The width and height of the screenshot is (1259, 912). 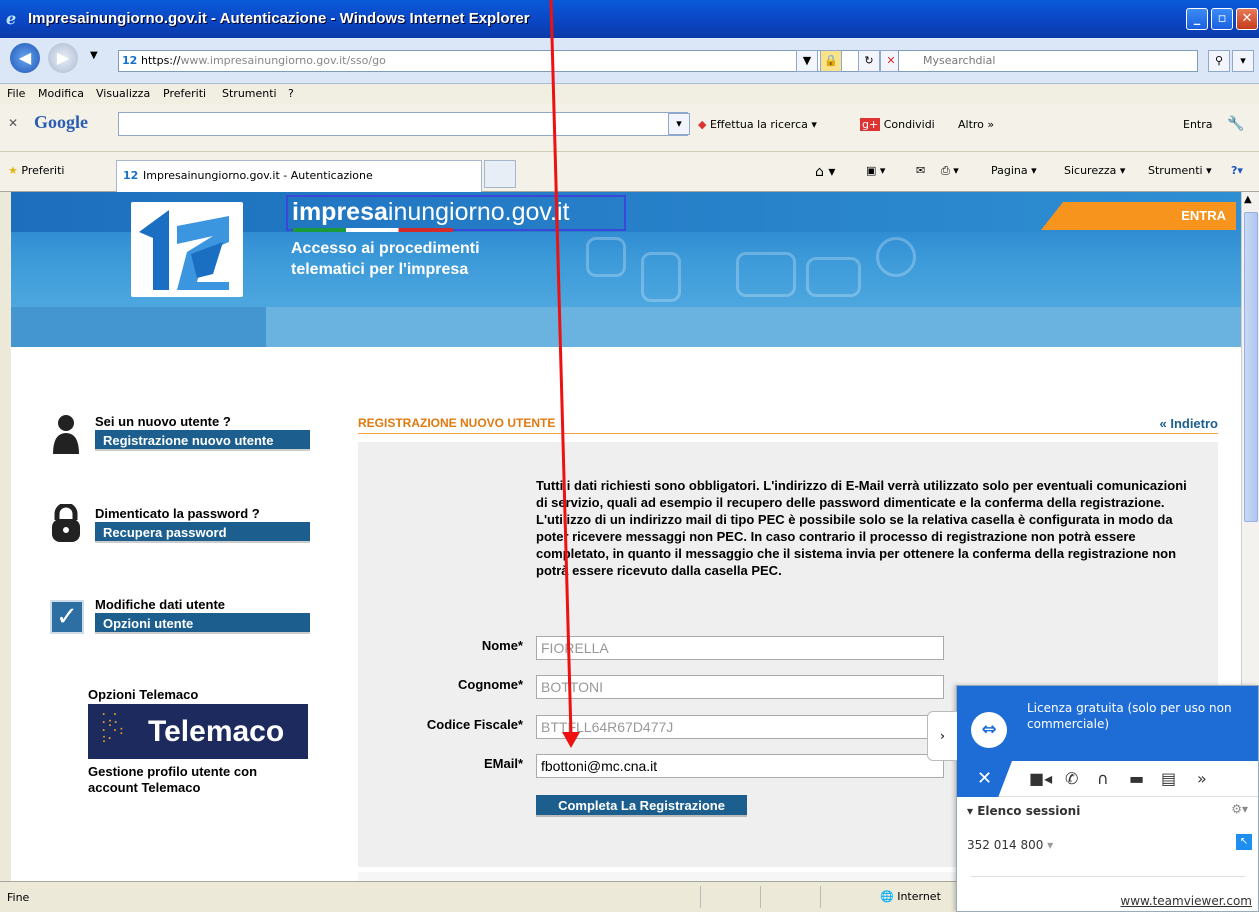 What do you see at coordinates (757, 124) in the screenshot?
I see `google-search-button: ◆ Effettua la ricerca ▾` at bounding box center [757, 124].